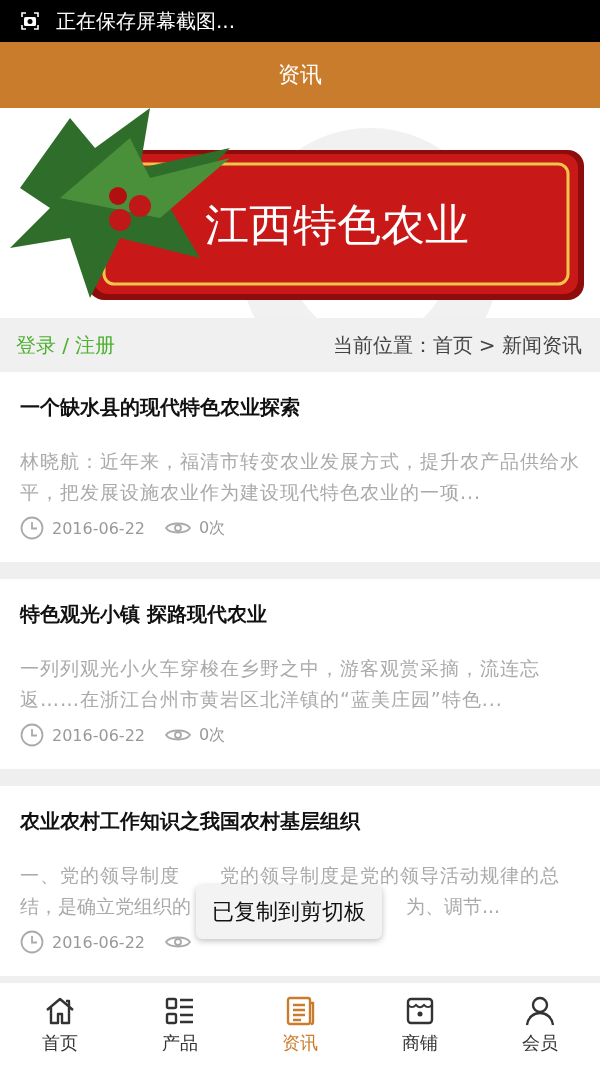 The image size is (600, 1067). Describe the element at coordinates (191, 821) in the screenshot. I see `article-title: 农业农村工作知识之我国农村基层组织` at that location.